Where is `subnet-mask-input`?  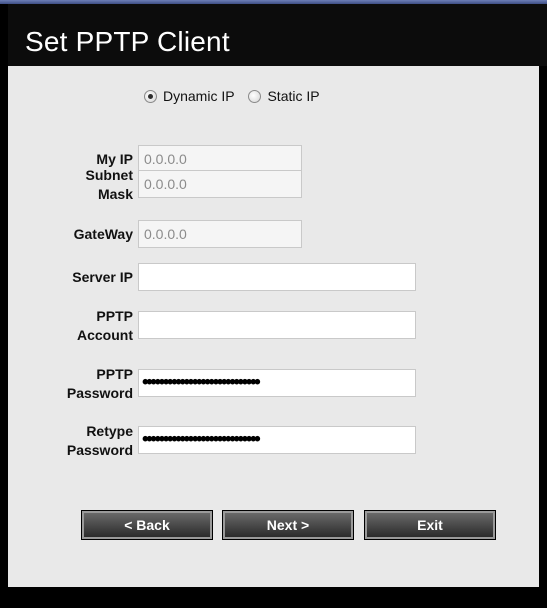 subnet-mask-input is located at coordinates (220, 184).